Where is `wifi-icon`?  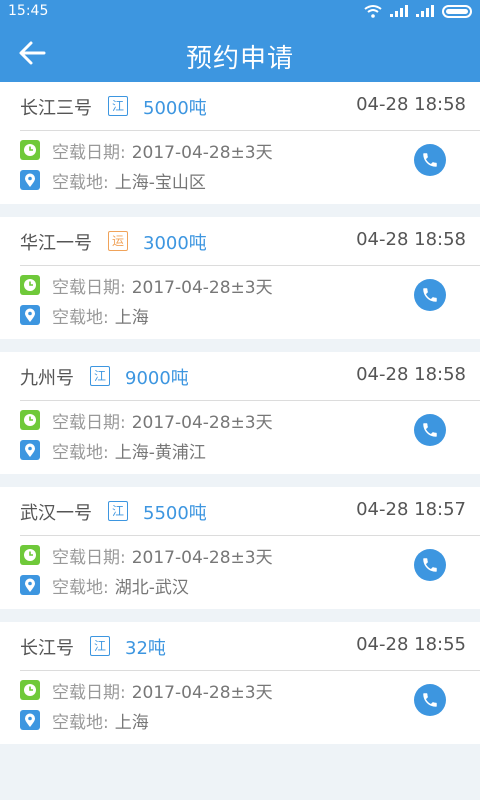
wifi-icon is located at coordinates (373, 11).